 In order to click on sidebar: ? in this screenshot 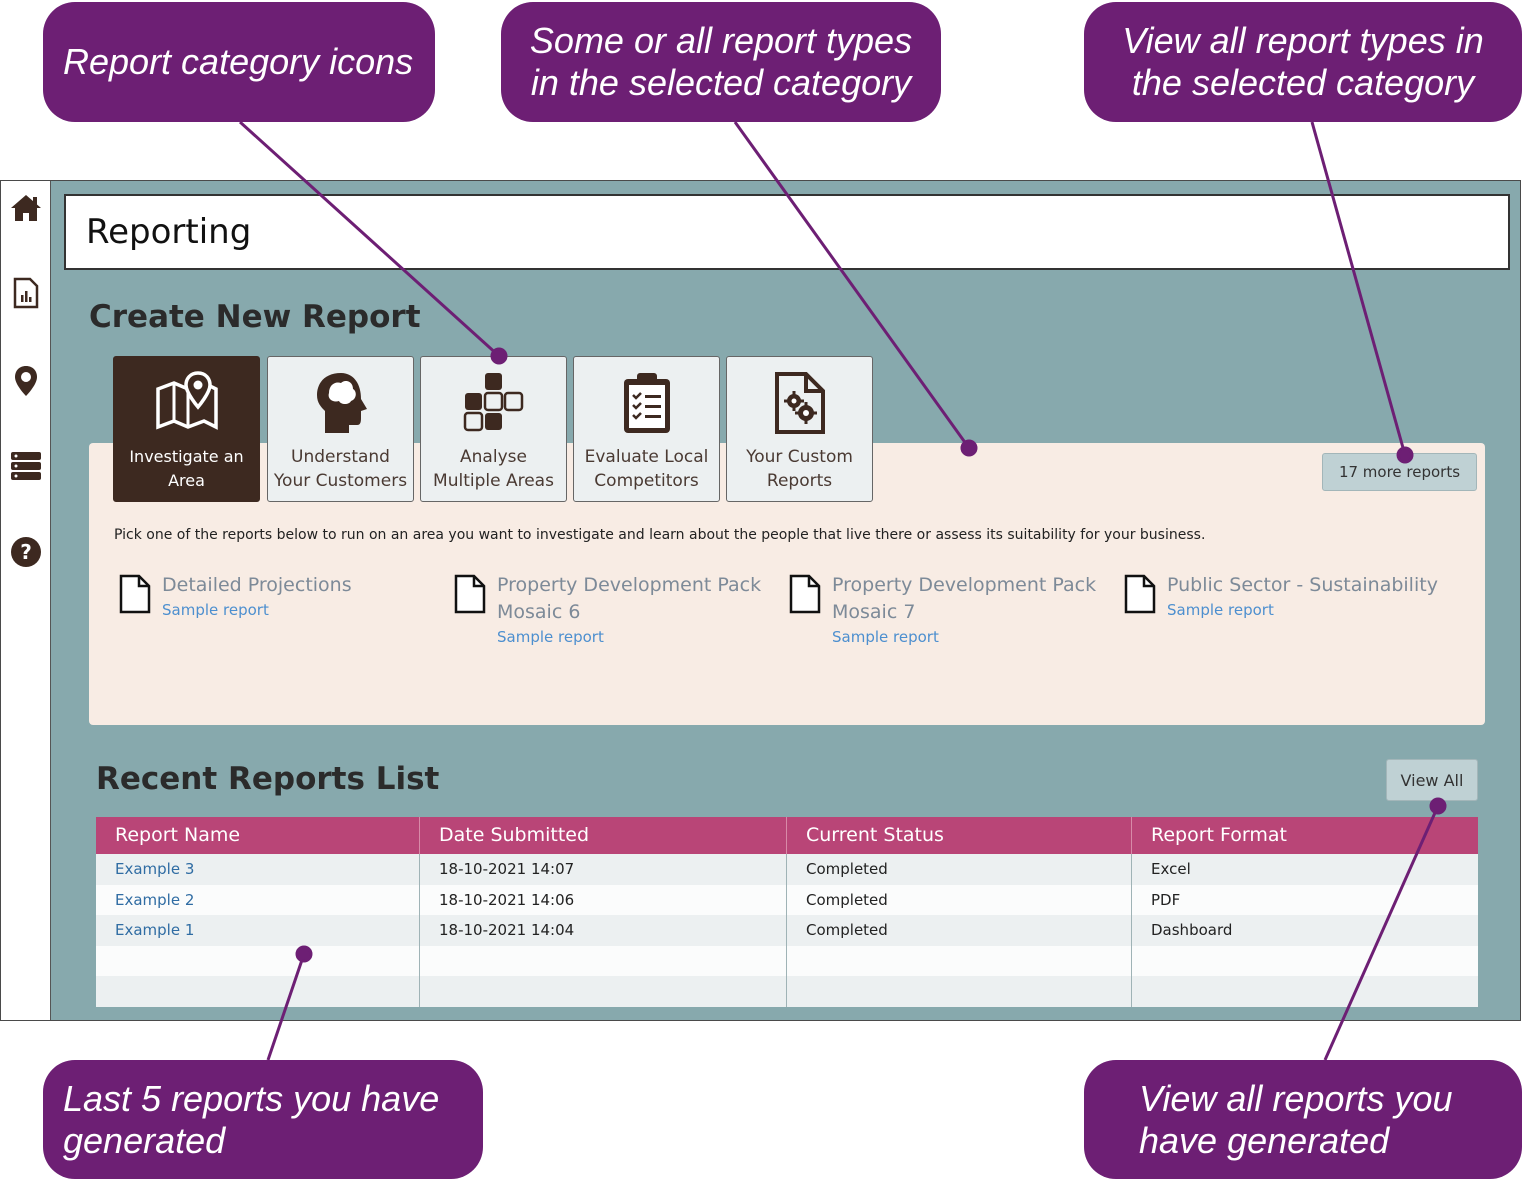, I will do `click(26, 600)`.